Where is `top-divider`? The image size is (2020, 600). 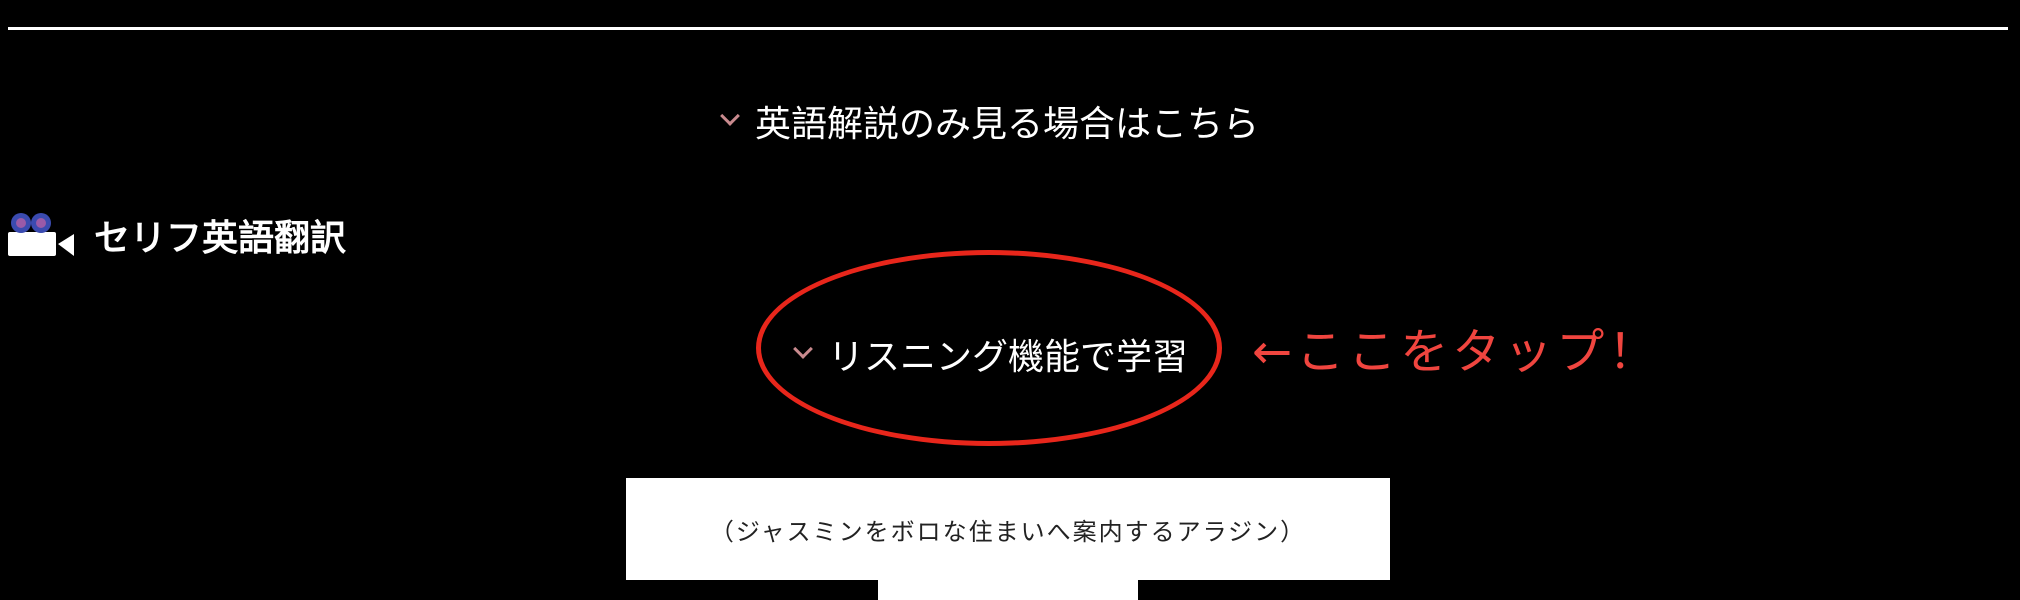
top-divider is located at coordinates (1008, 28).